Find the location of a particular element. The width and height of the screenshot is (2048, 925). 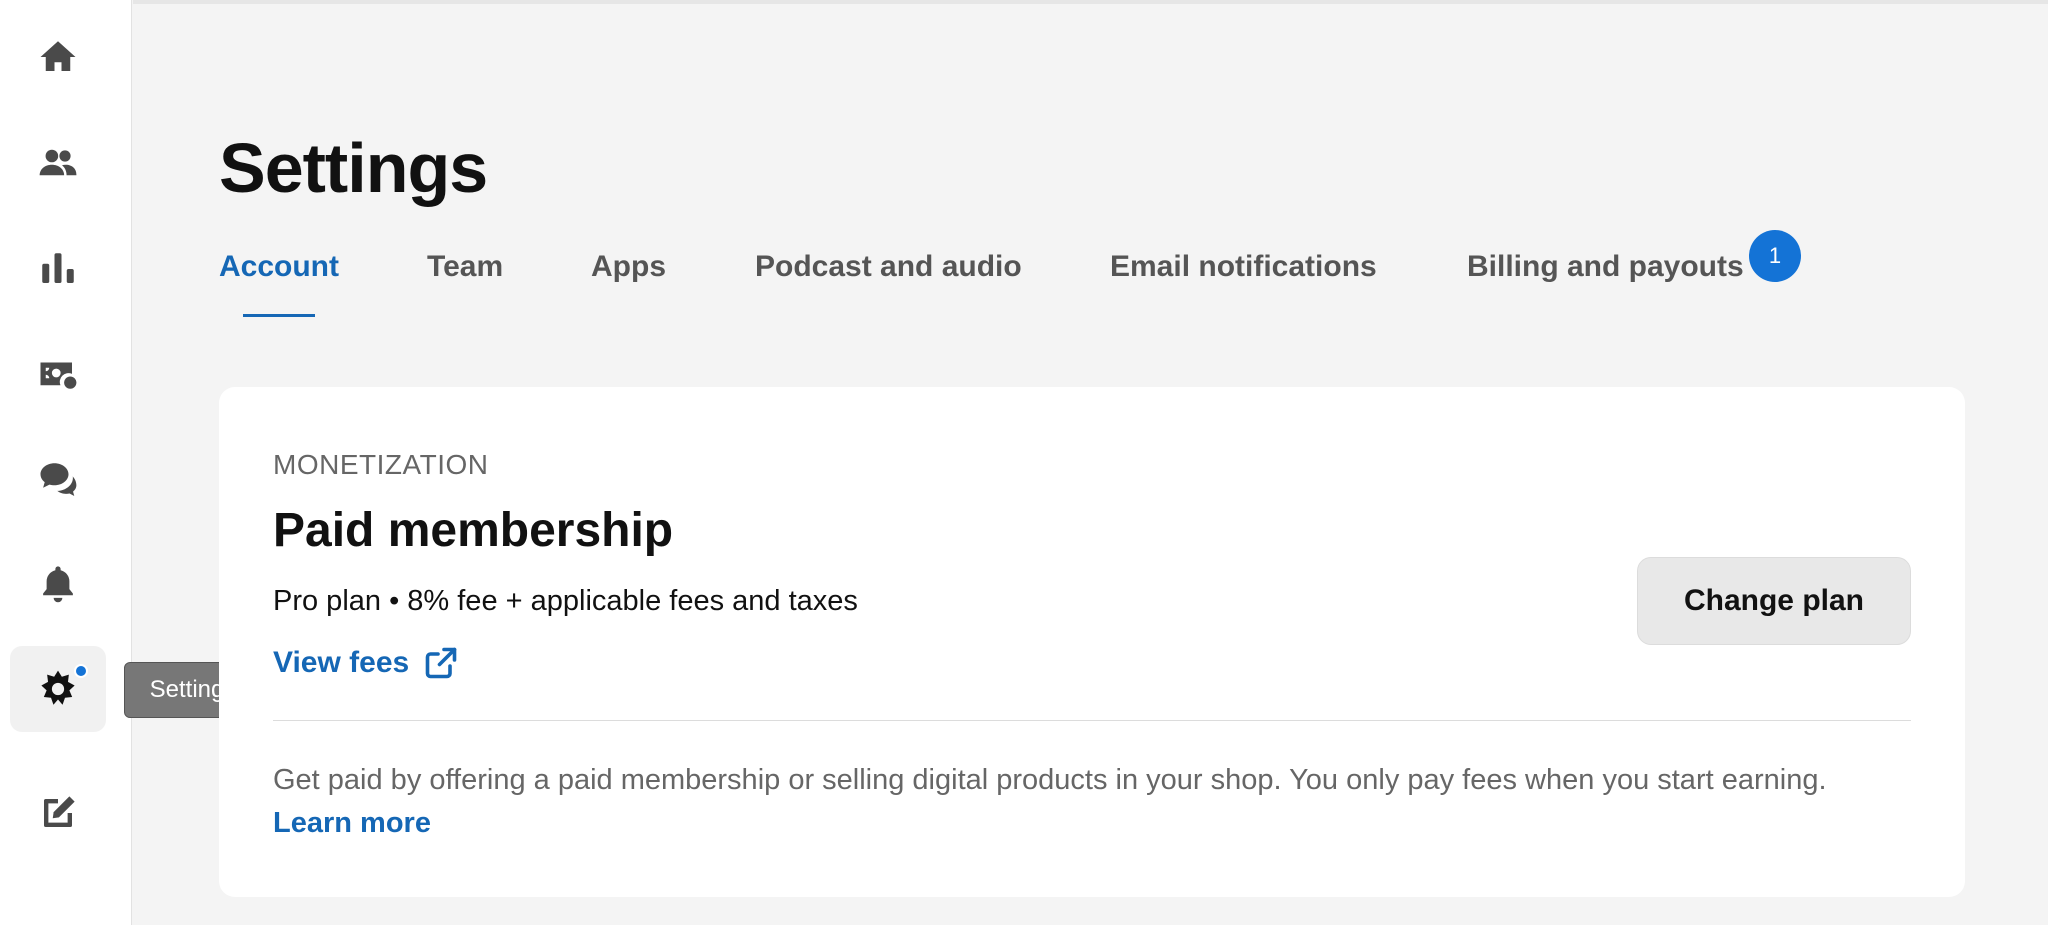

tab-label: Apps is located at coordinates (628, 266).